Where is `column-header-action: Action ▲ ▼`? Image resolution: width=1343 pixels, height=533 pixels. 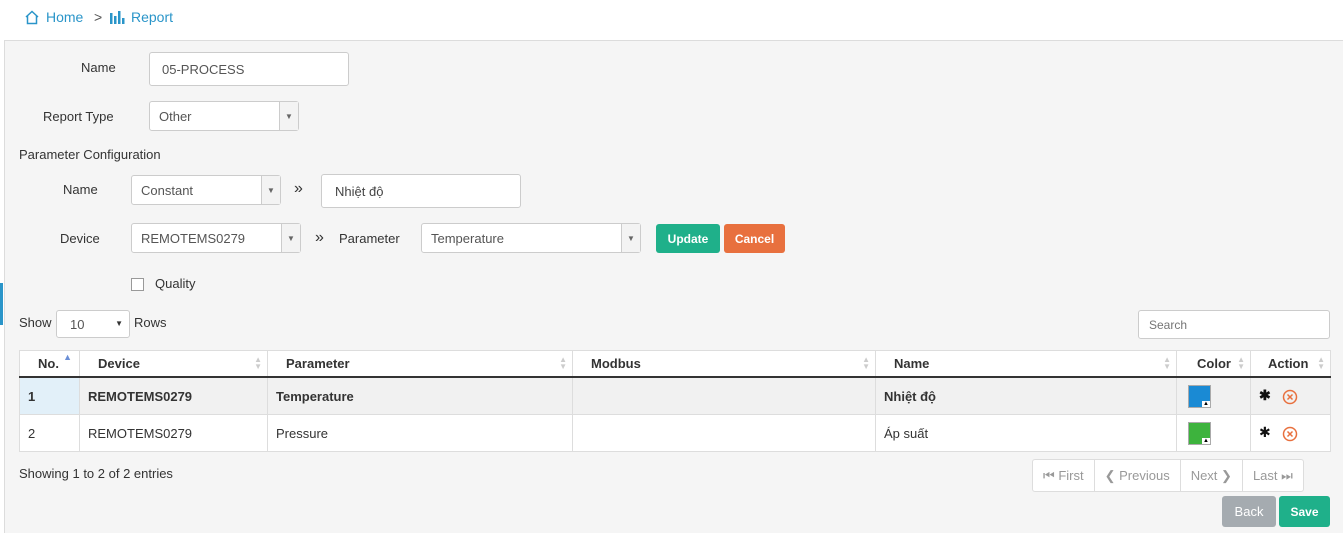
column-header-action: Action ▲ ▼ is located at coordinates (1290, 364).